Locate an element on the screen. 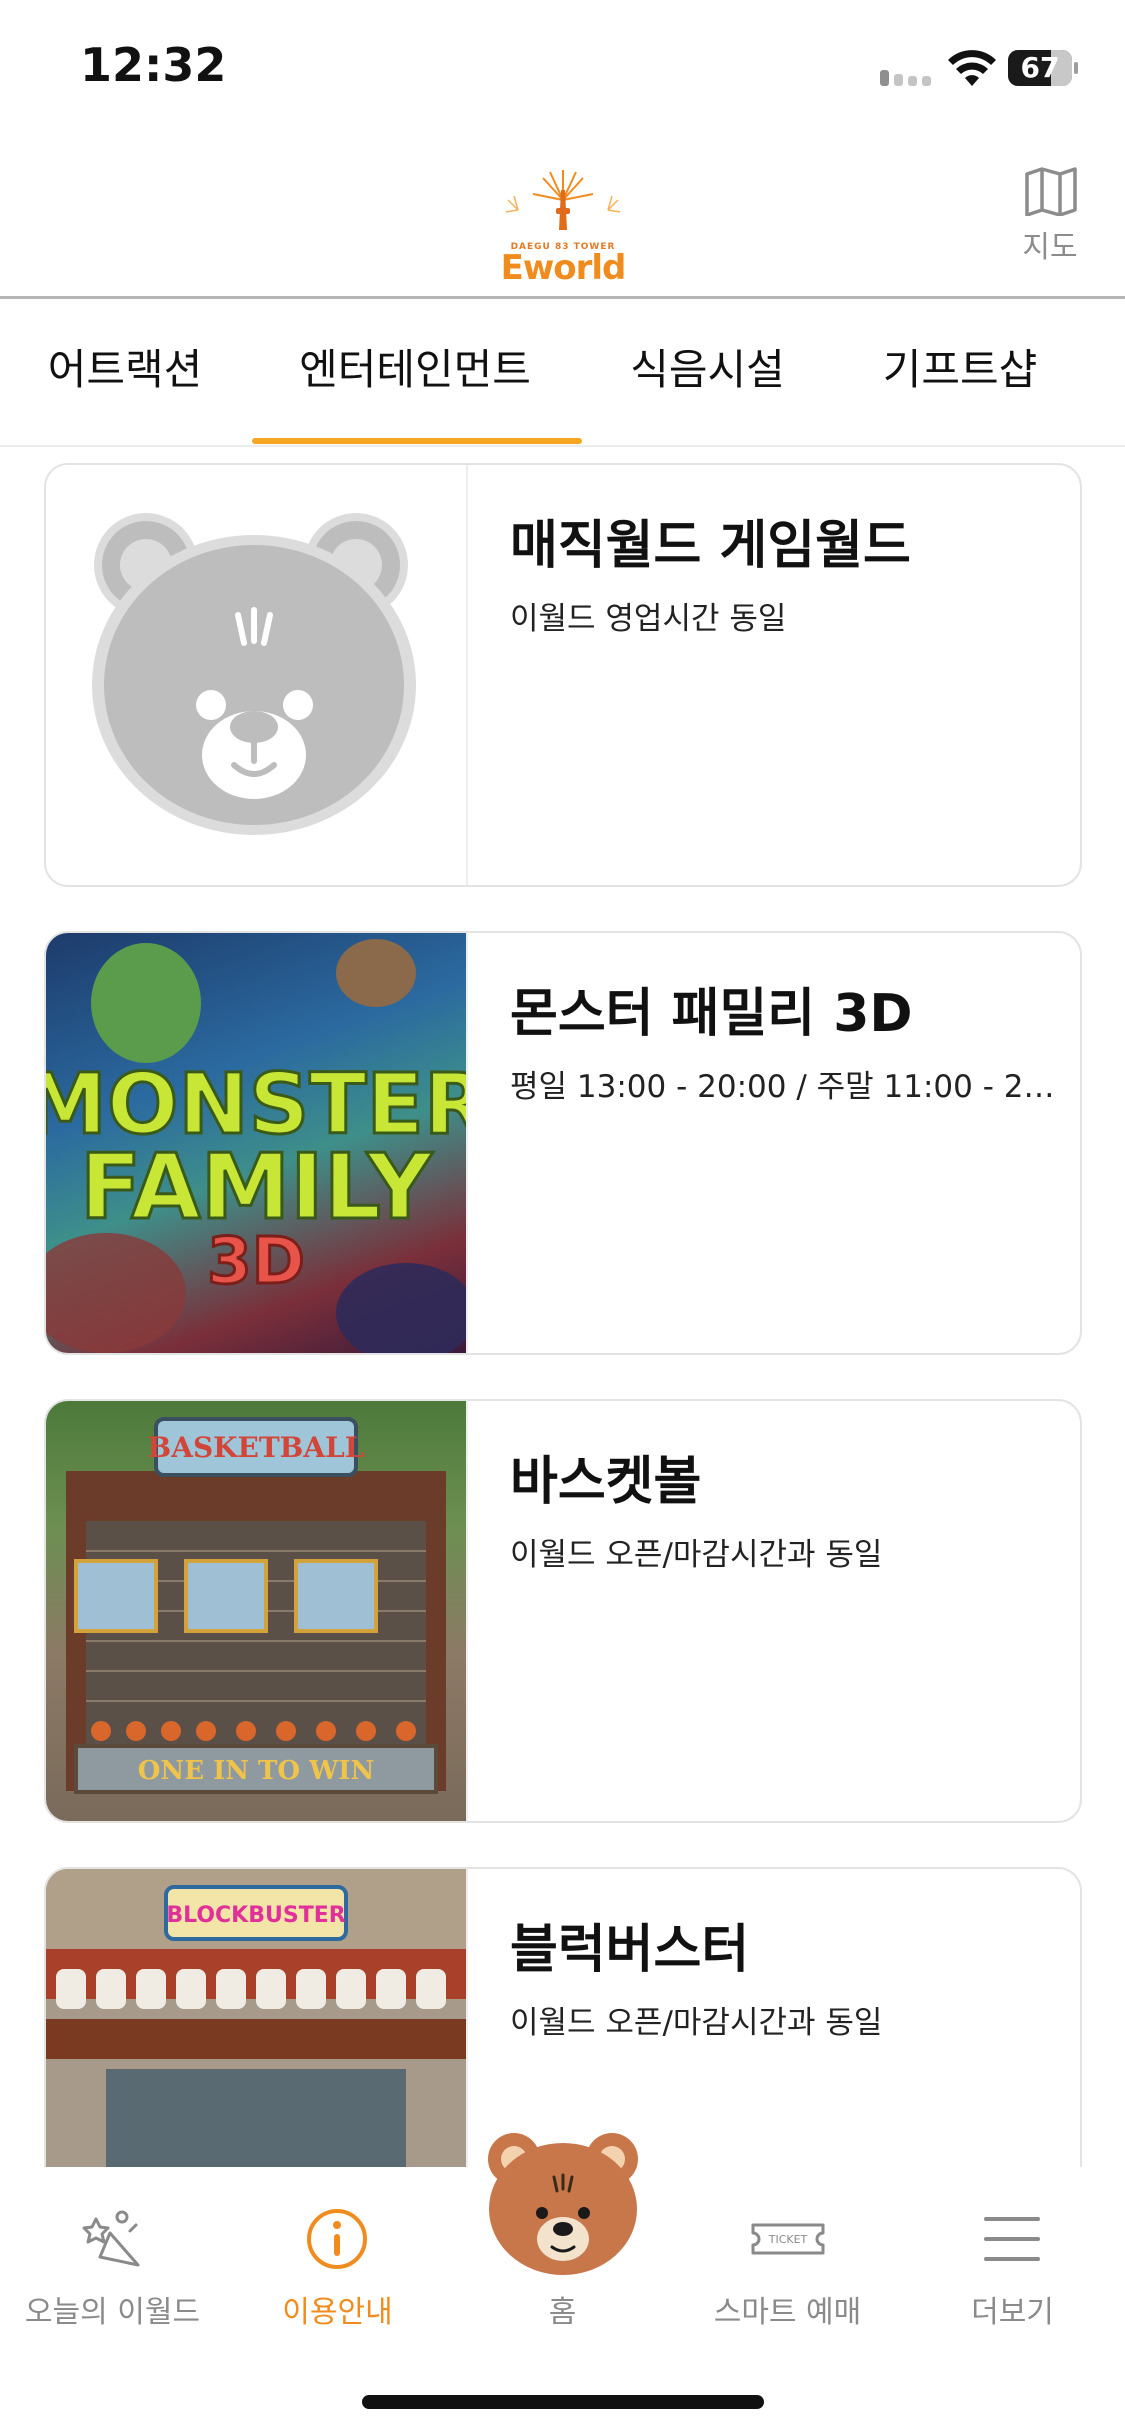 Image resolution: width=1125 pixels, height=2436 pixels. fireworks-tower-logo-icon is located at coordinates (563, 200).